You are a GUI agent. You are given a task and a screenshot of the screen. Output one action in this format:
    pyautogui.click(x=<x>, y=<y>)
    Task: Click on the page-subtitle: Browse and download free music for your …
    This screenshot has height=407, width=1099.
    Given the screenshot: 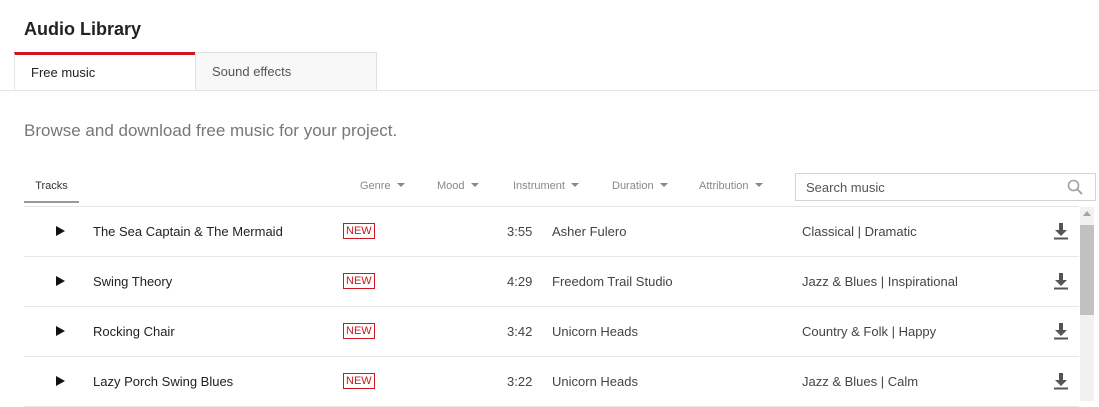 What is the action you would take?
    pyautogui.click(x=211, y=130)
    